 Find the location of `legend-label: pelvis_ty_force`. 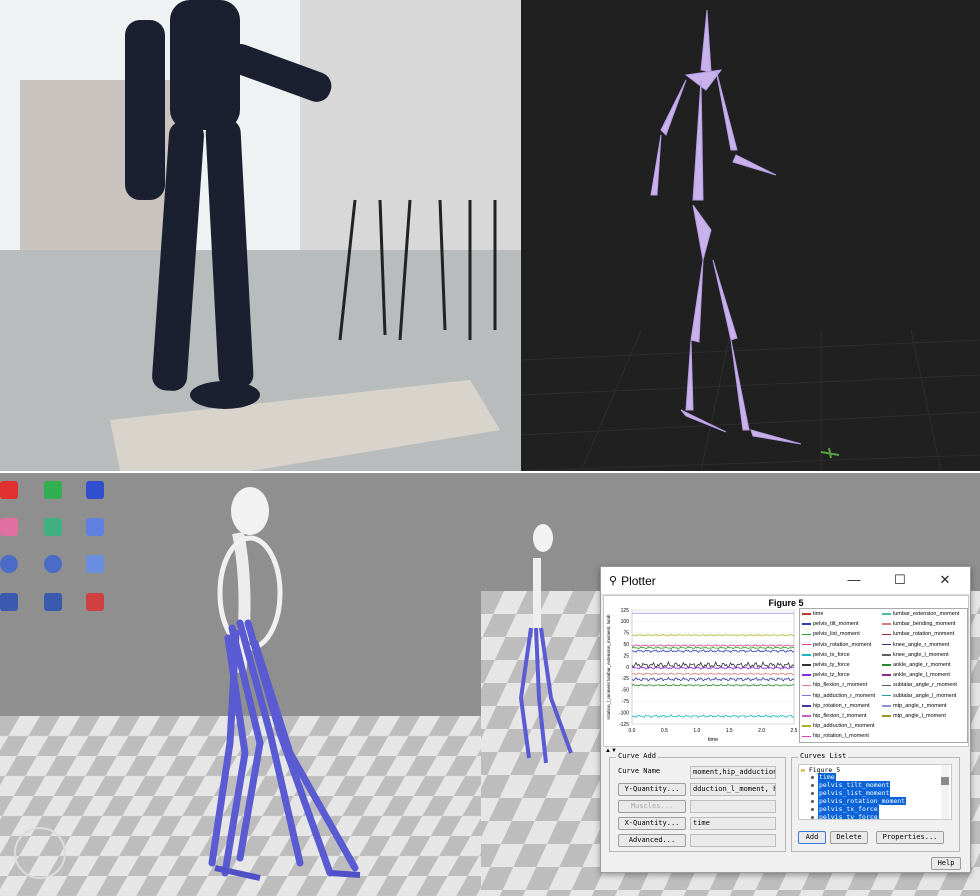

legend-label: pelvis_ty_force is located at coordinates (831, 665).